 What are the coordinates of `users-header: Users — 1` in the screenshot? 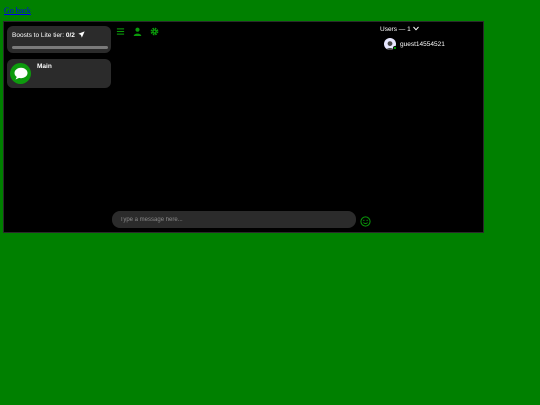 It's located at (395, 29).